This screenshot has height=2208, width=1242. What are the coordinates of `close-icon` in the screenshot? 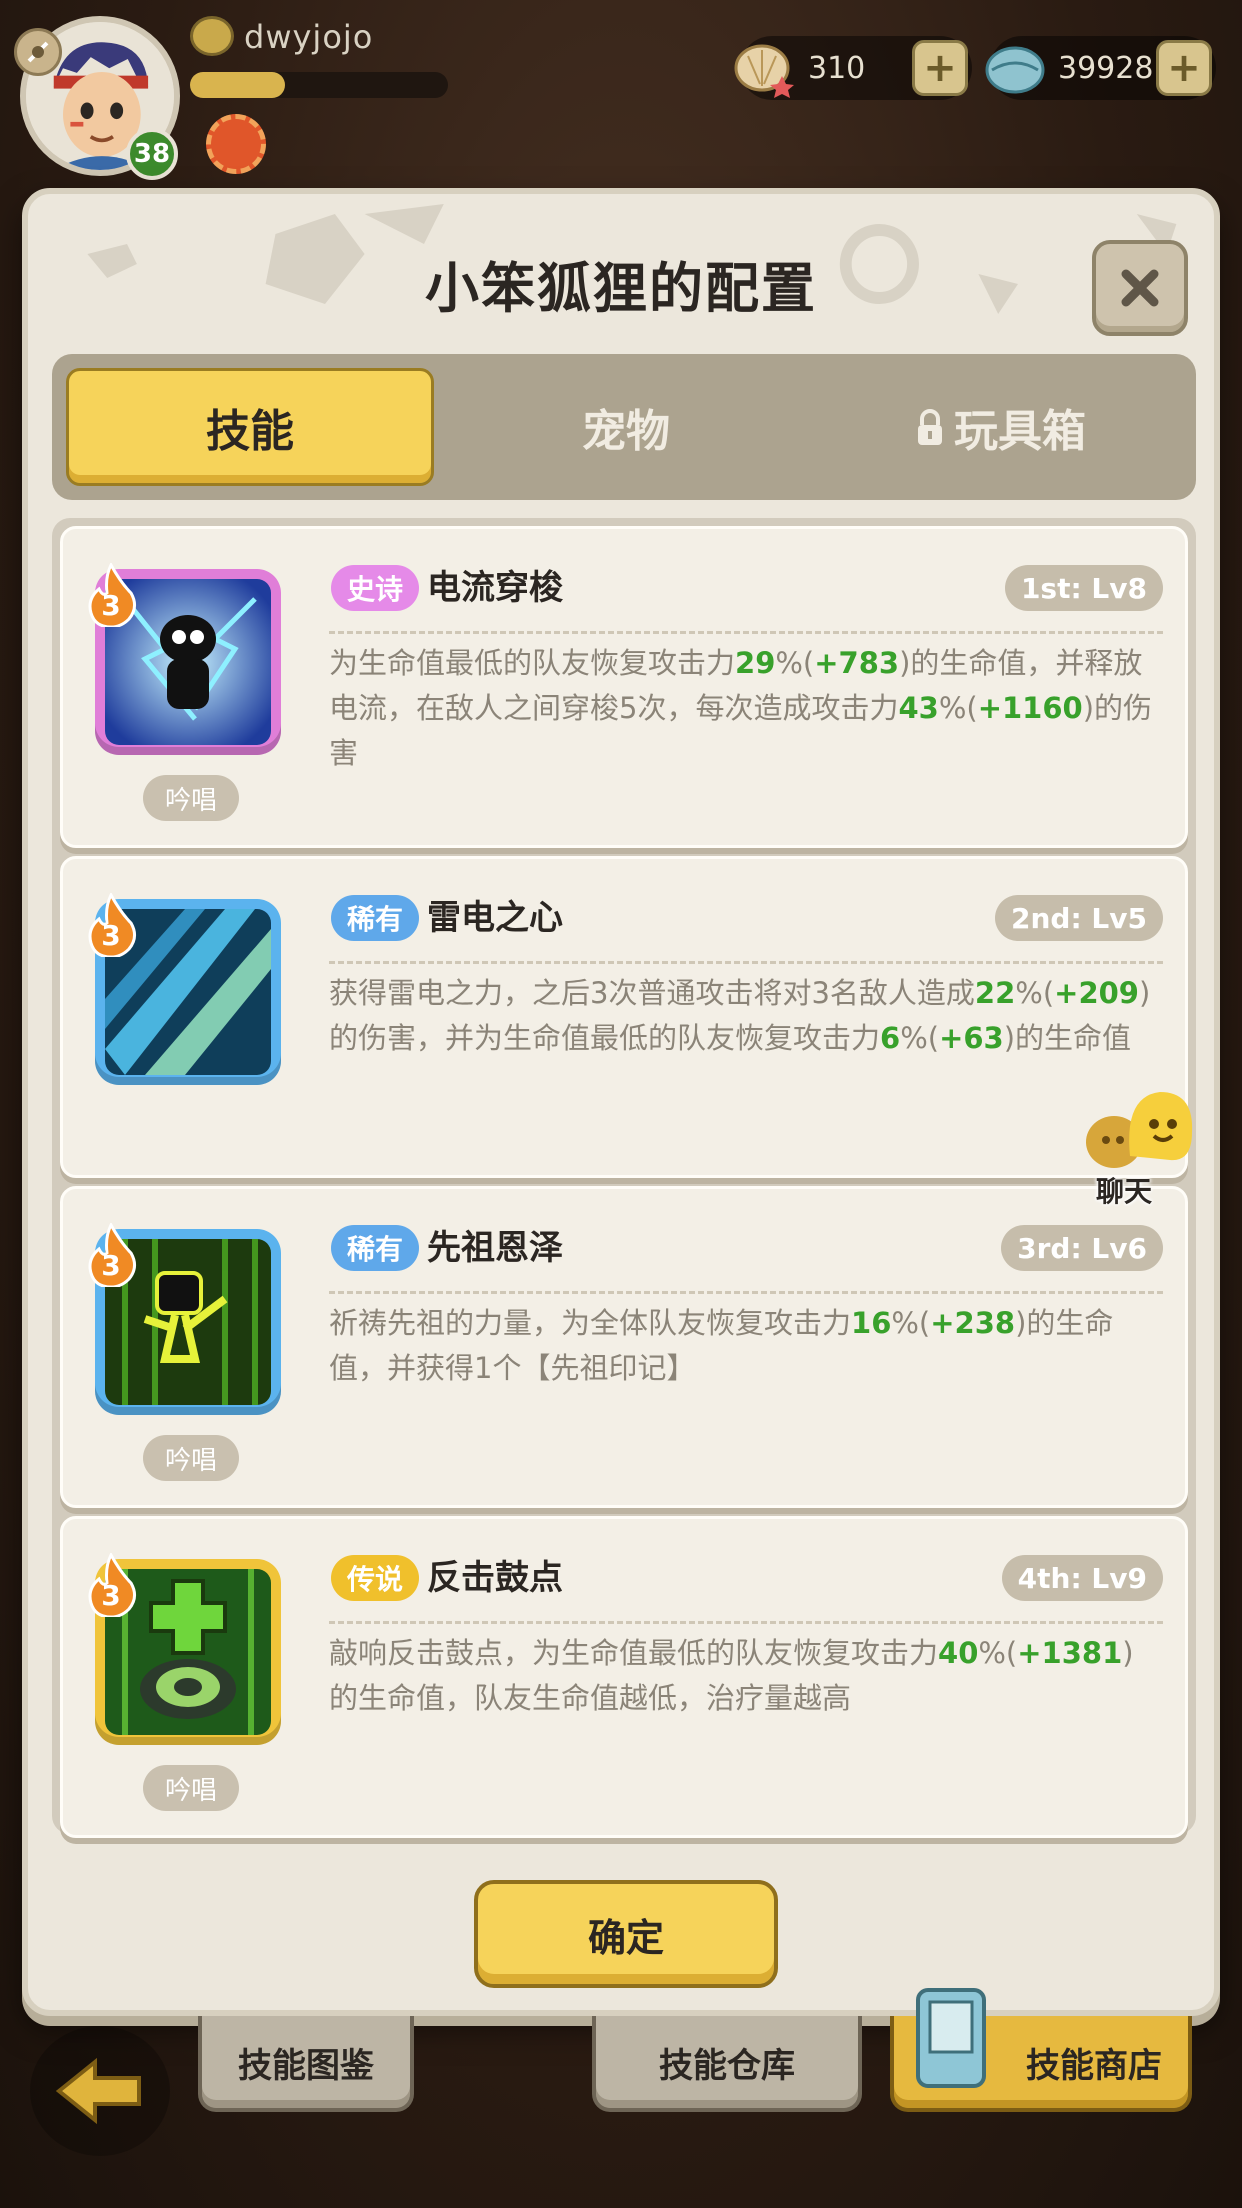 It's located at (1140, 288).